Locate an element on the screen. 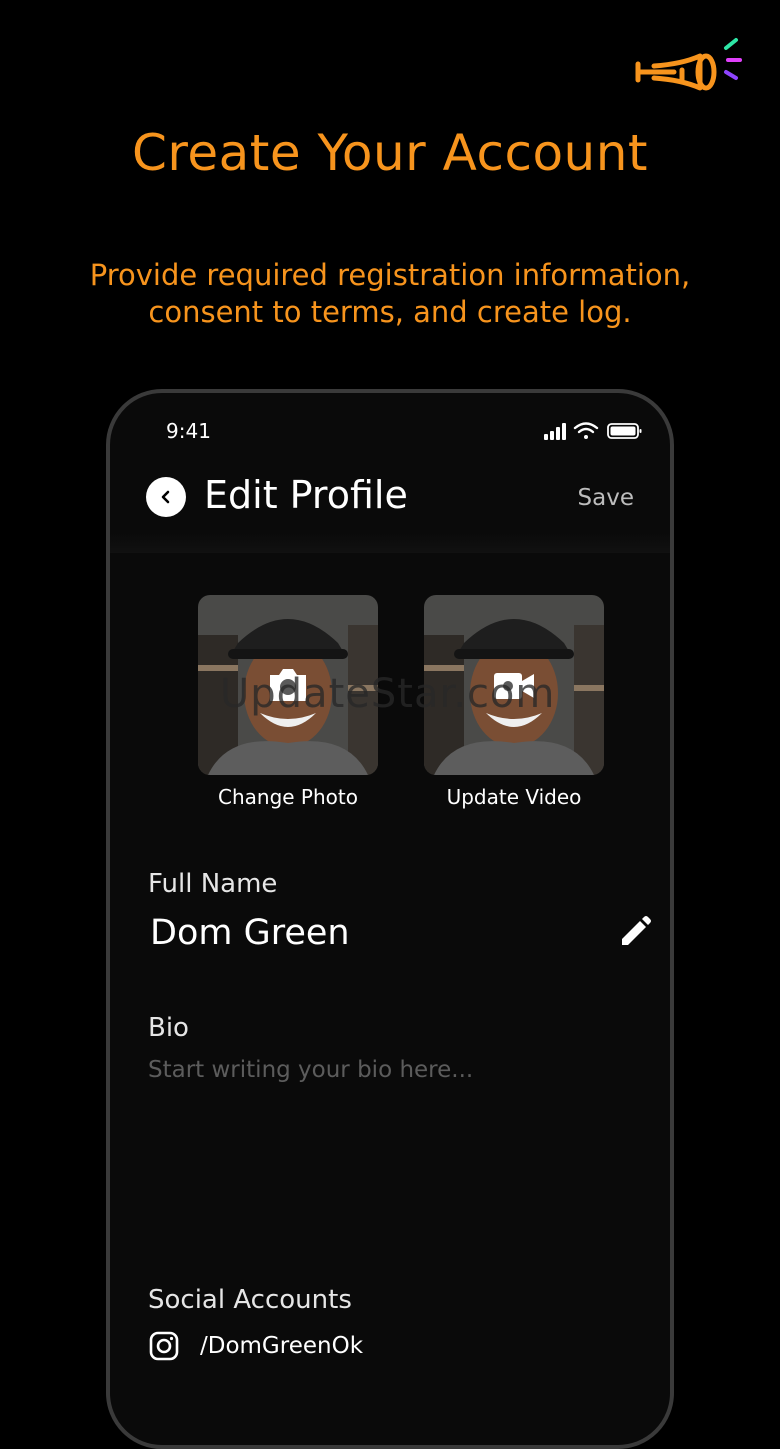  status-time: 9:41 is located at coordinates (188, 431).